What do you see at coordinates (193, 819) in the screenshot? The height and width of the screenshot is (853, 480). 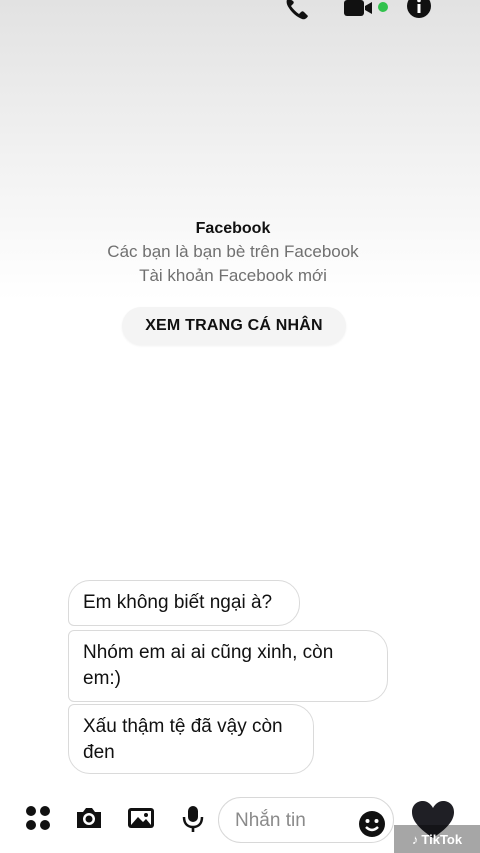 I see `microphone-icon` at bounding box center [193, 819].